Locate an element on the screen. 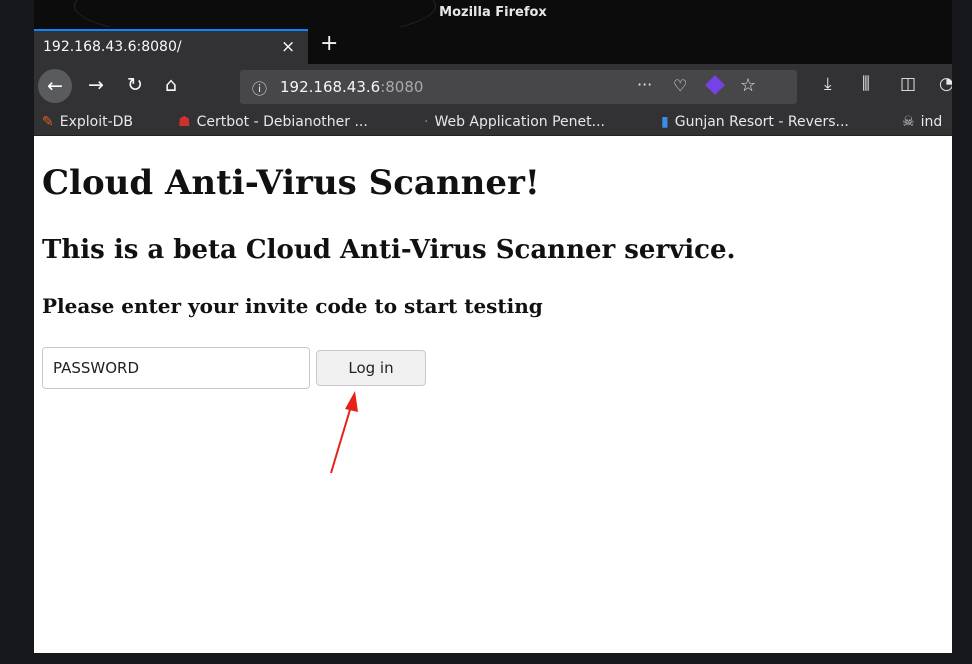  sidebar-icon: ◫ is located at coordinates (908, 84).